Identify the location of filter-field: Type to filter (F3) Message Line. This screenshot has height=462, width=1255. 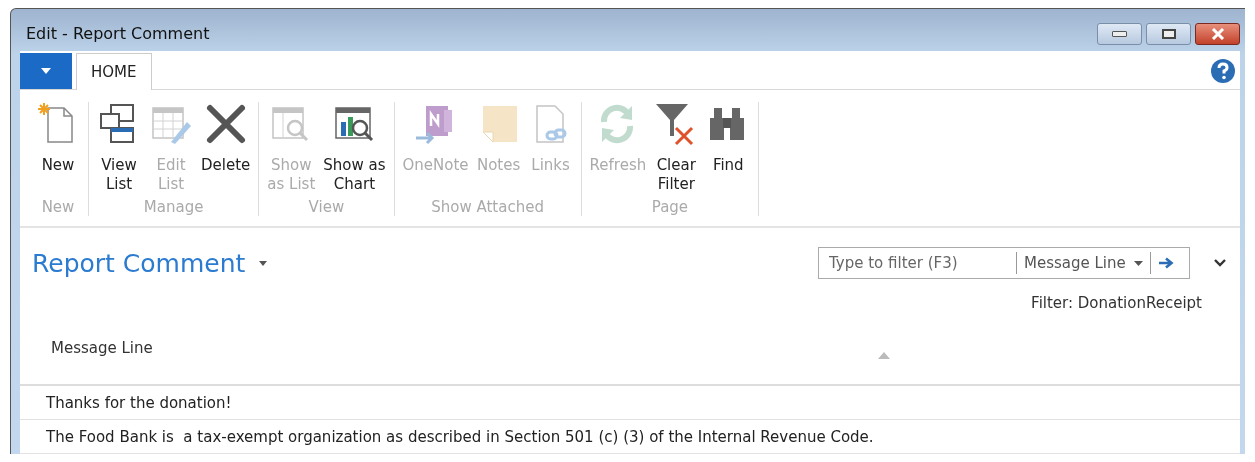
(1004, 263).